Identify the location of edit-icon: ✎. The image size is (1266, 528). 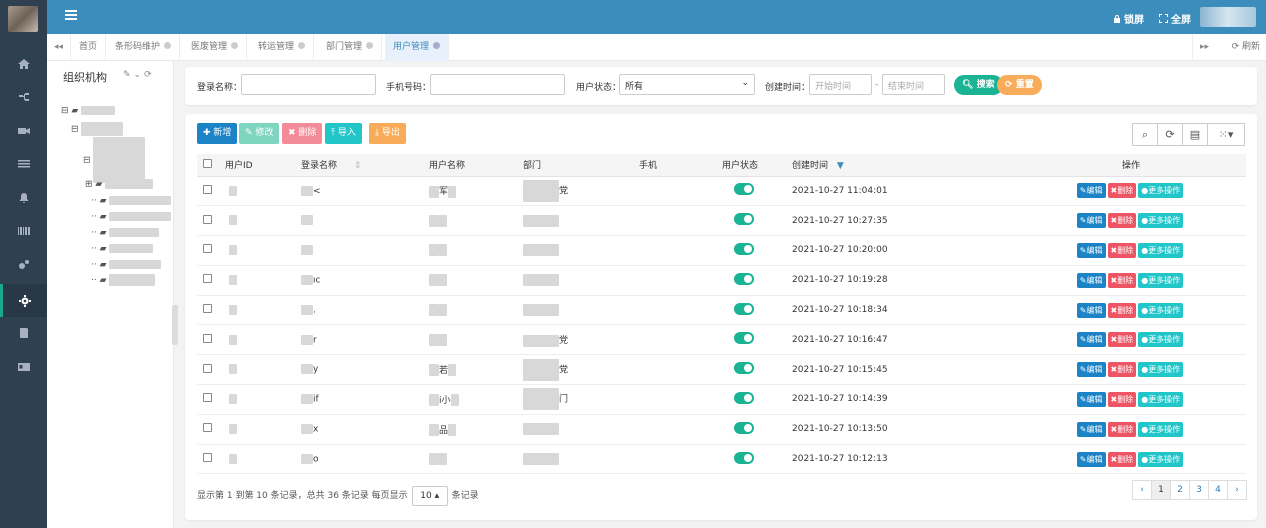
(128, 75).